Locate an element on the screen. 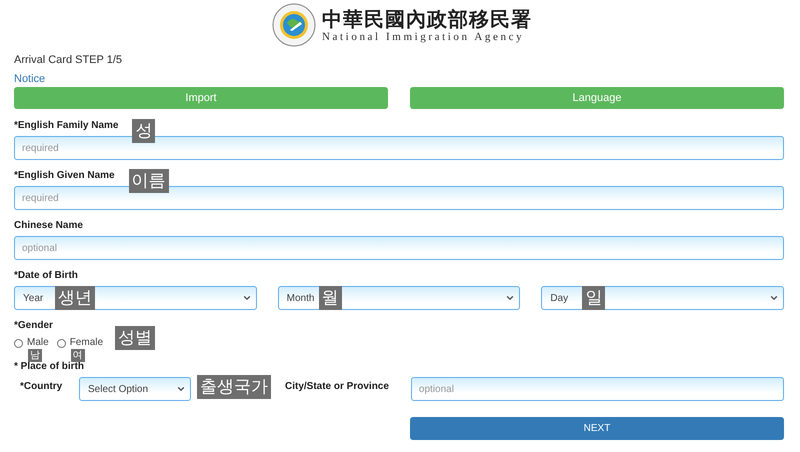  annotation-label: 성별 is located at coordinates (135, 338).